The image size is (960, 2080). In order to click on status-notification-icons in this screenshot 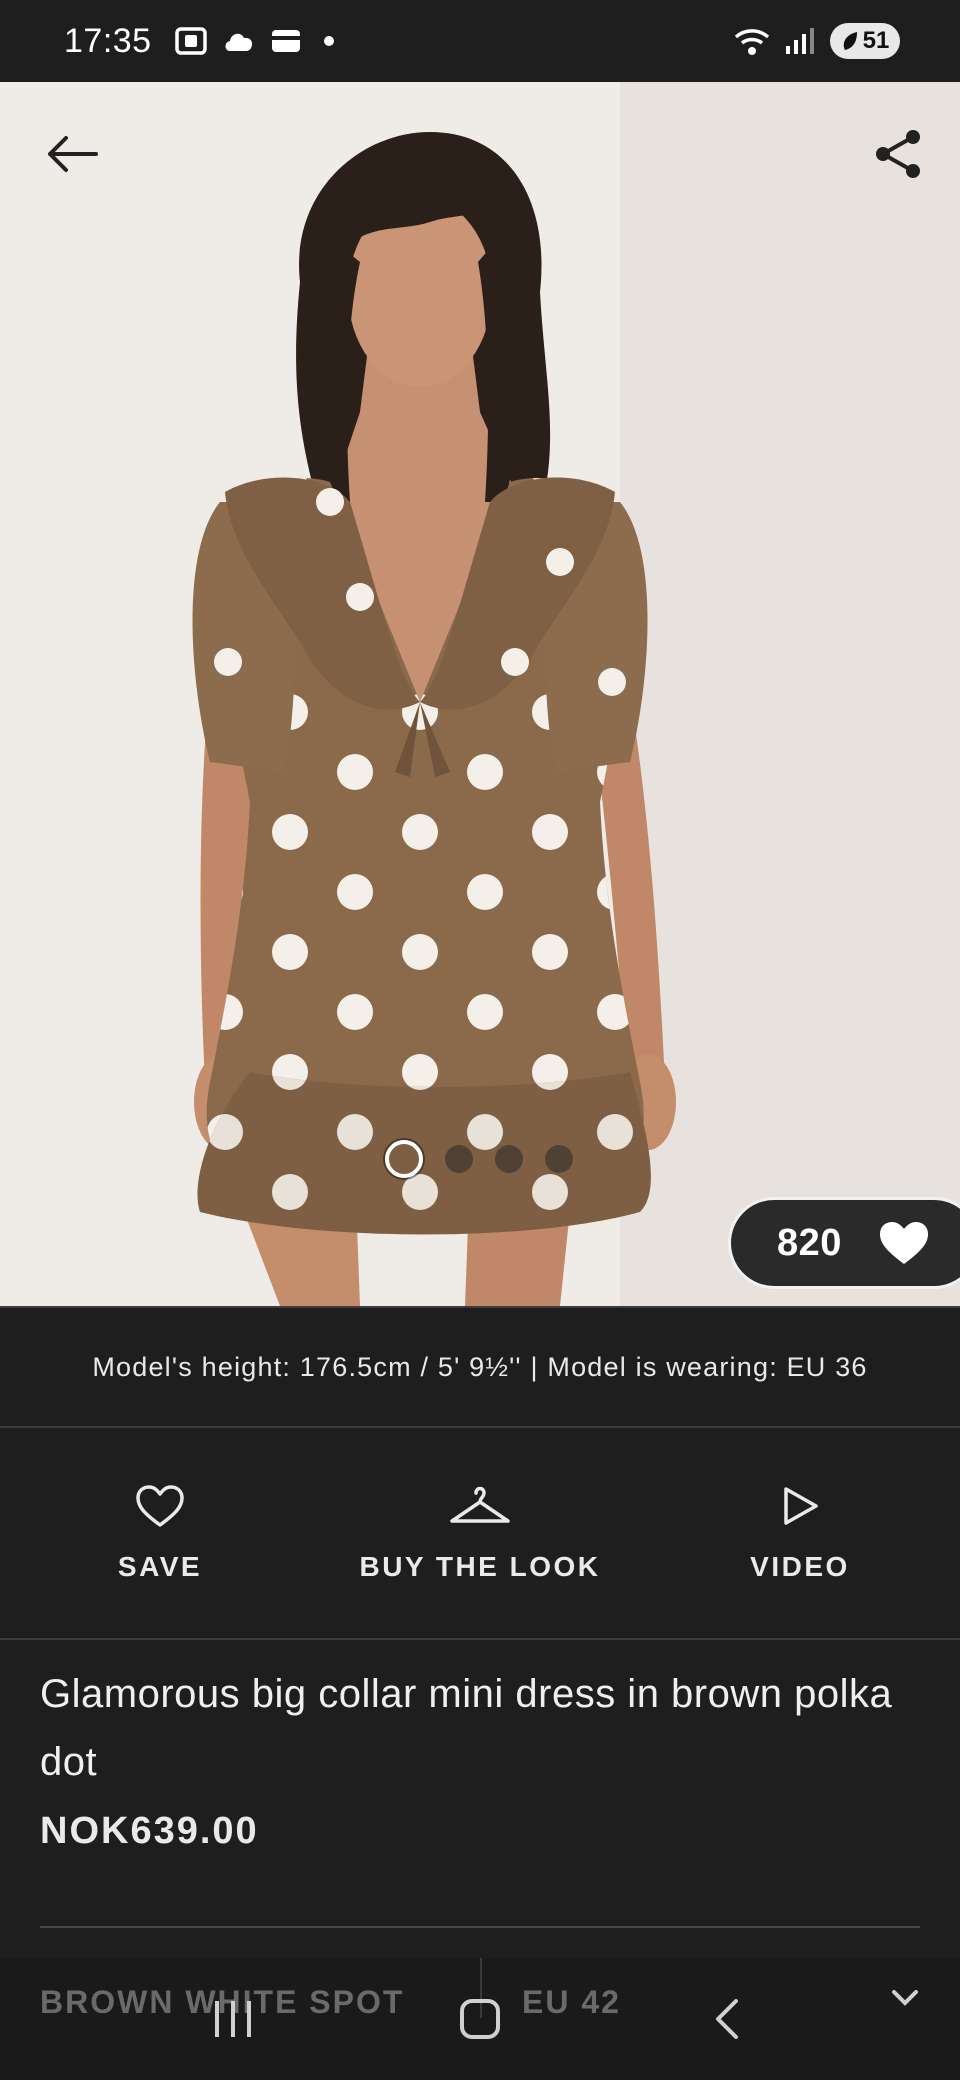, I will do `click(254, 41)`.